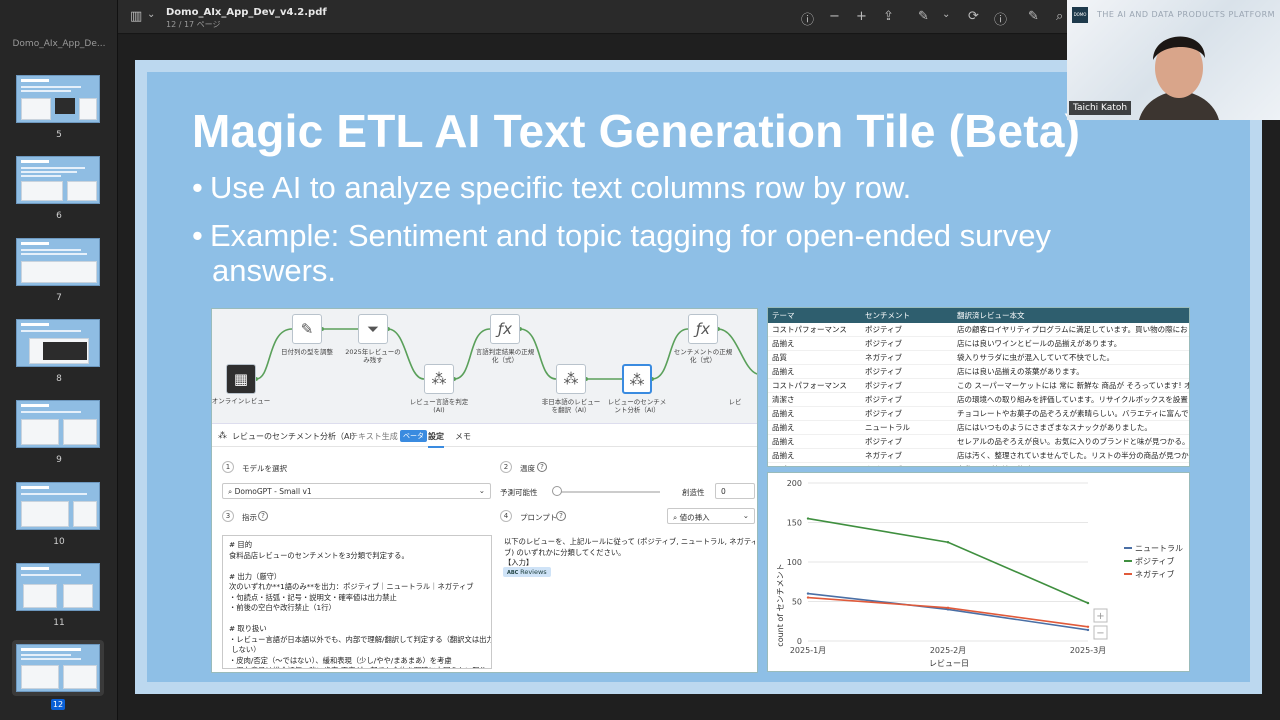 The width and height of the screenshot is (1280, 720). Describe the element at coordinates (1033, 16) in the screenshot. I see `form-icon: ✎` at that location.